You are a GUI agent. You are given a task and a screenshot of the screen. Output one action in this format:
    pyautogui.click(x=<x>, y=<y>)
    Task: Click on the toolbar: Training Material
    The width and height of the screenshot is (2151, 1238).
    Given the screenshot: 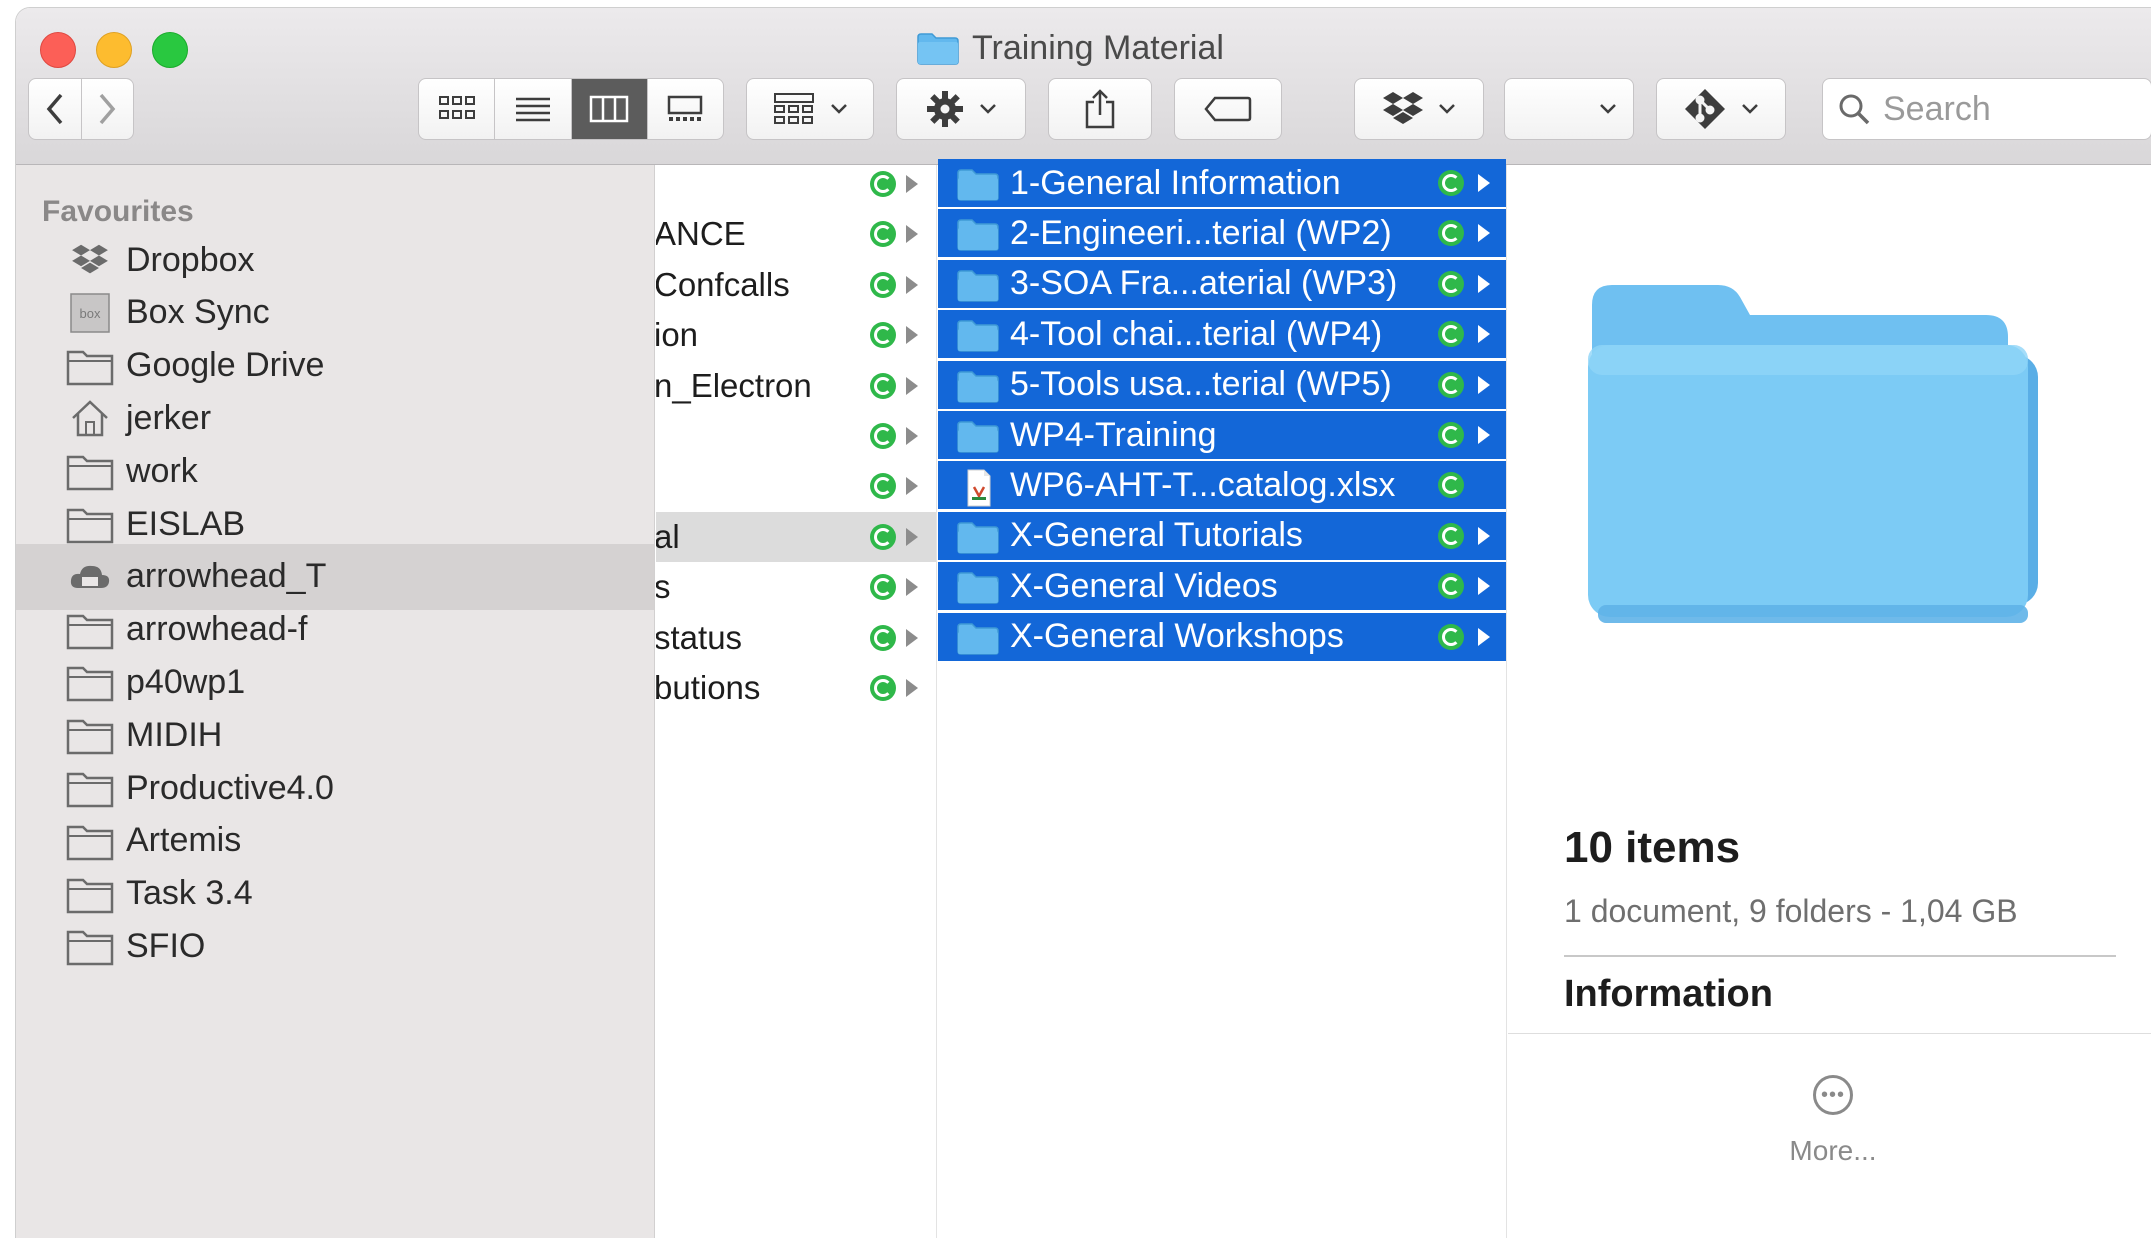 What is the action you would take?
    pyautogui.click(x=1083, y=86)
    